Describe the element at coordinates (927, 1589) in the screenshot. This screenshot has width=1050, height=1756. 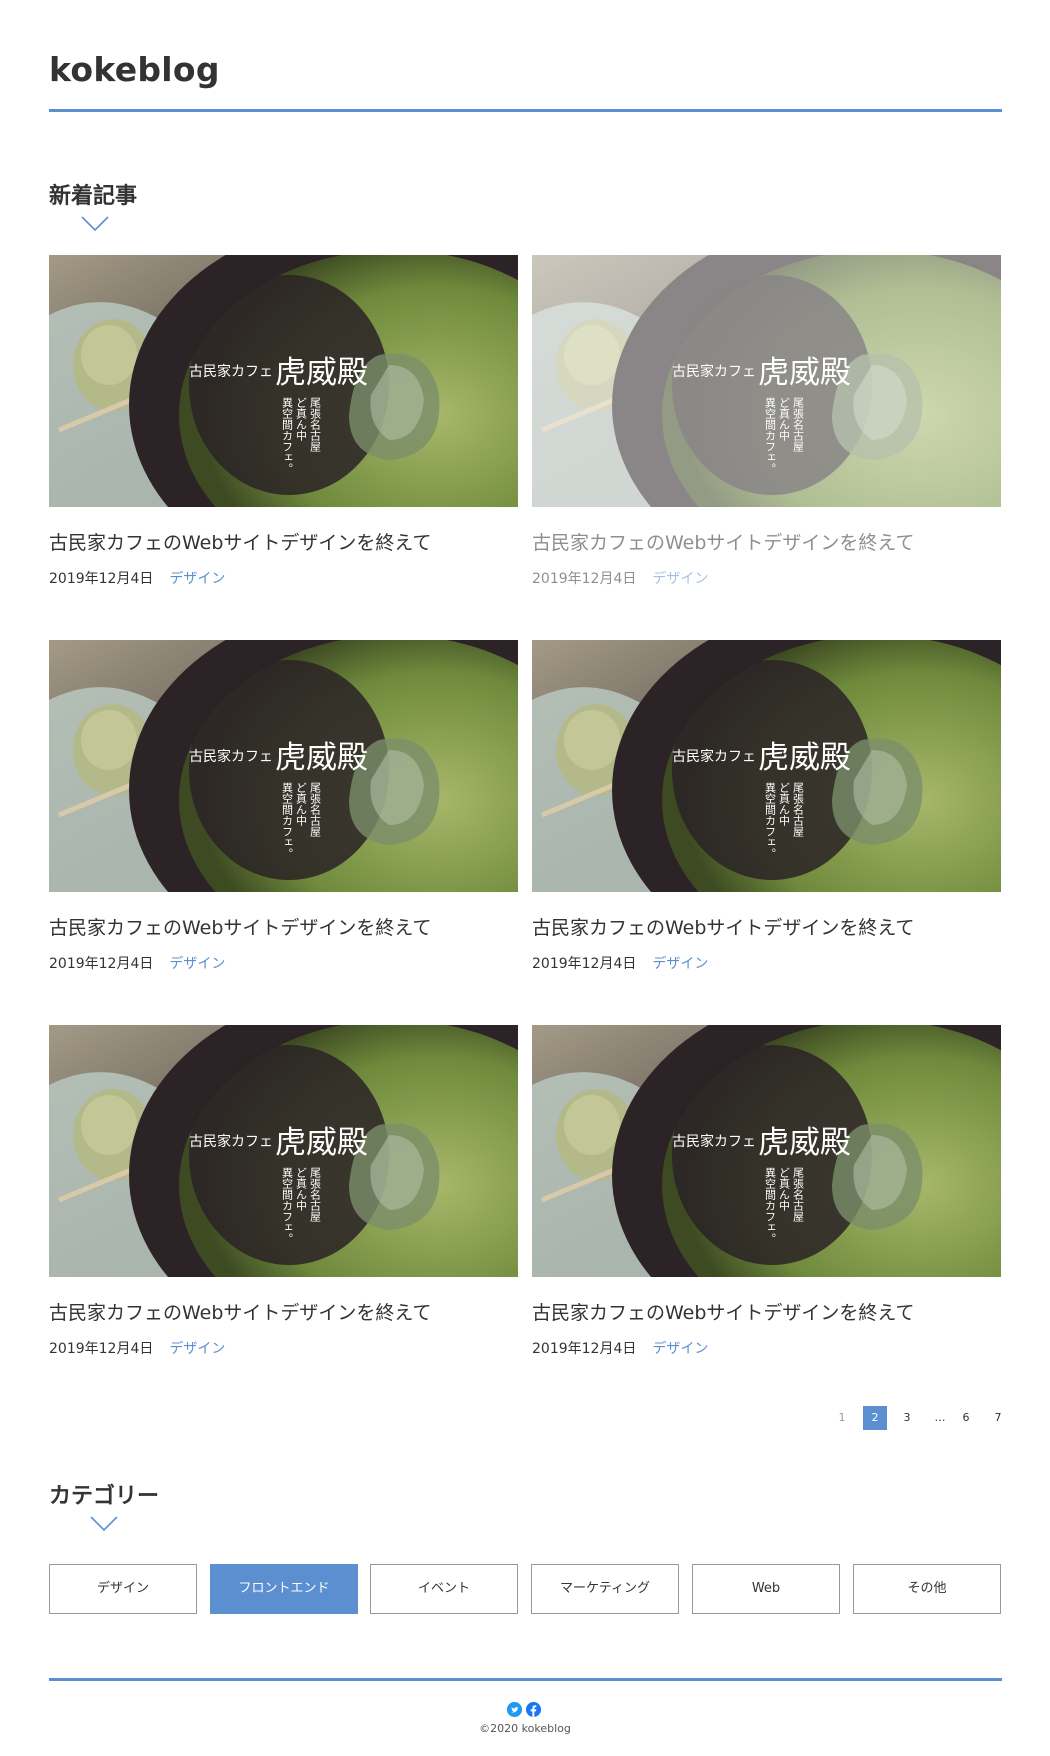
I see `category-button-other: その他` at that location.